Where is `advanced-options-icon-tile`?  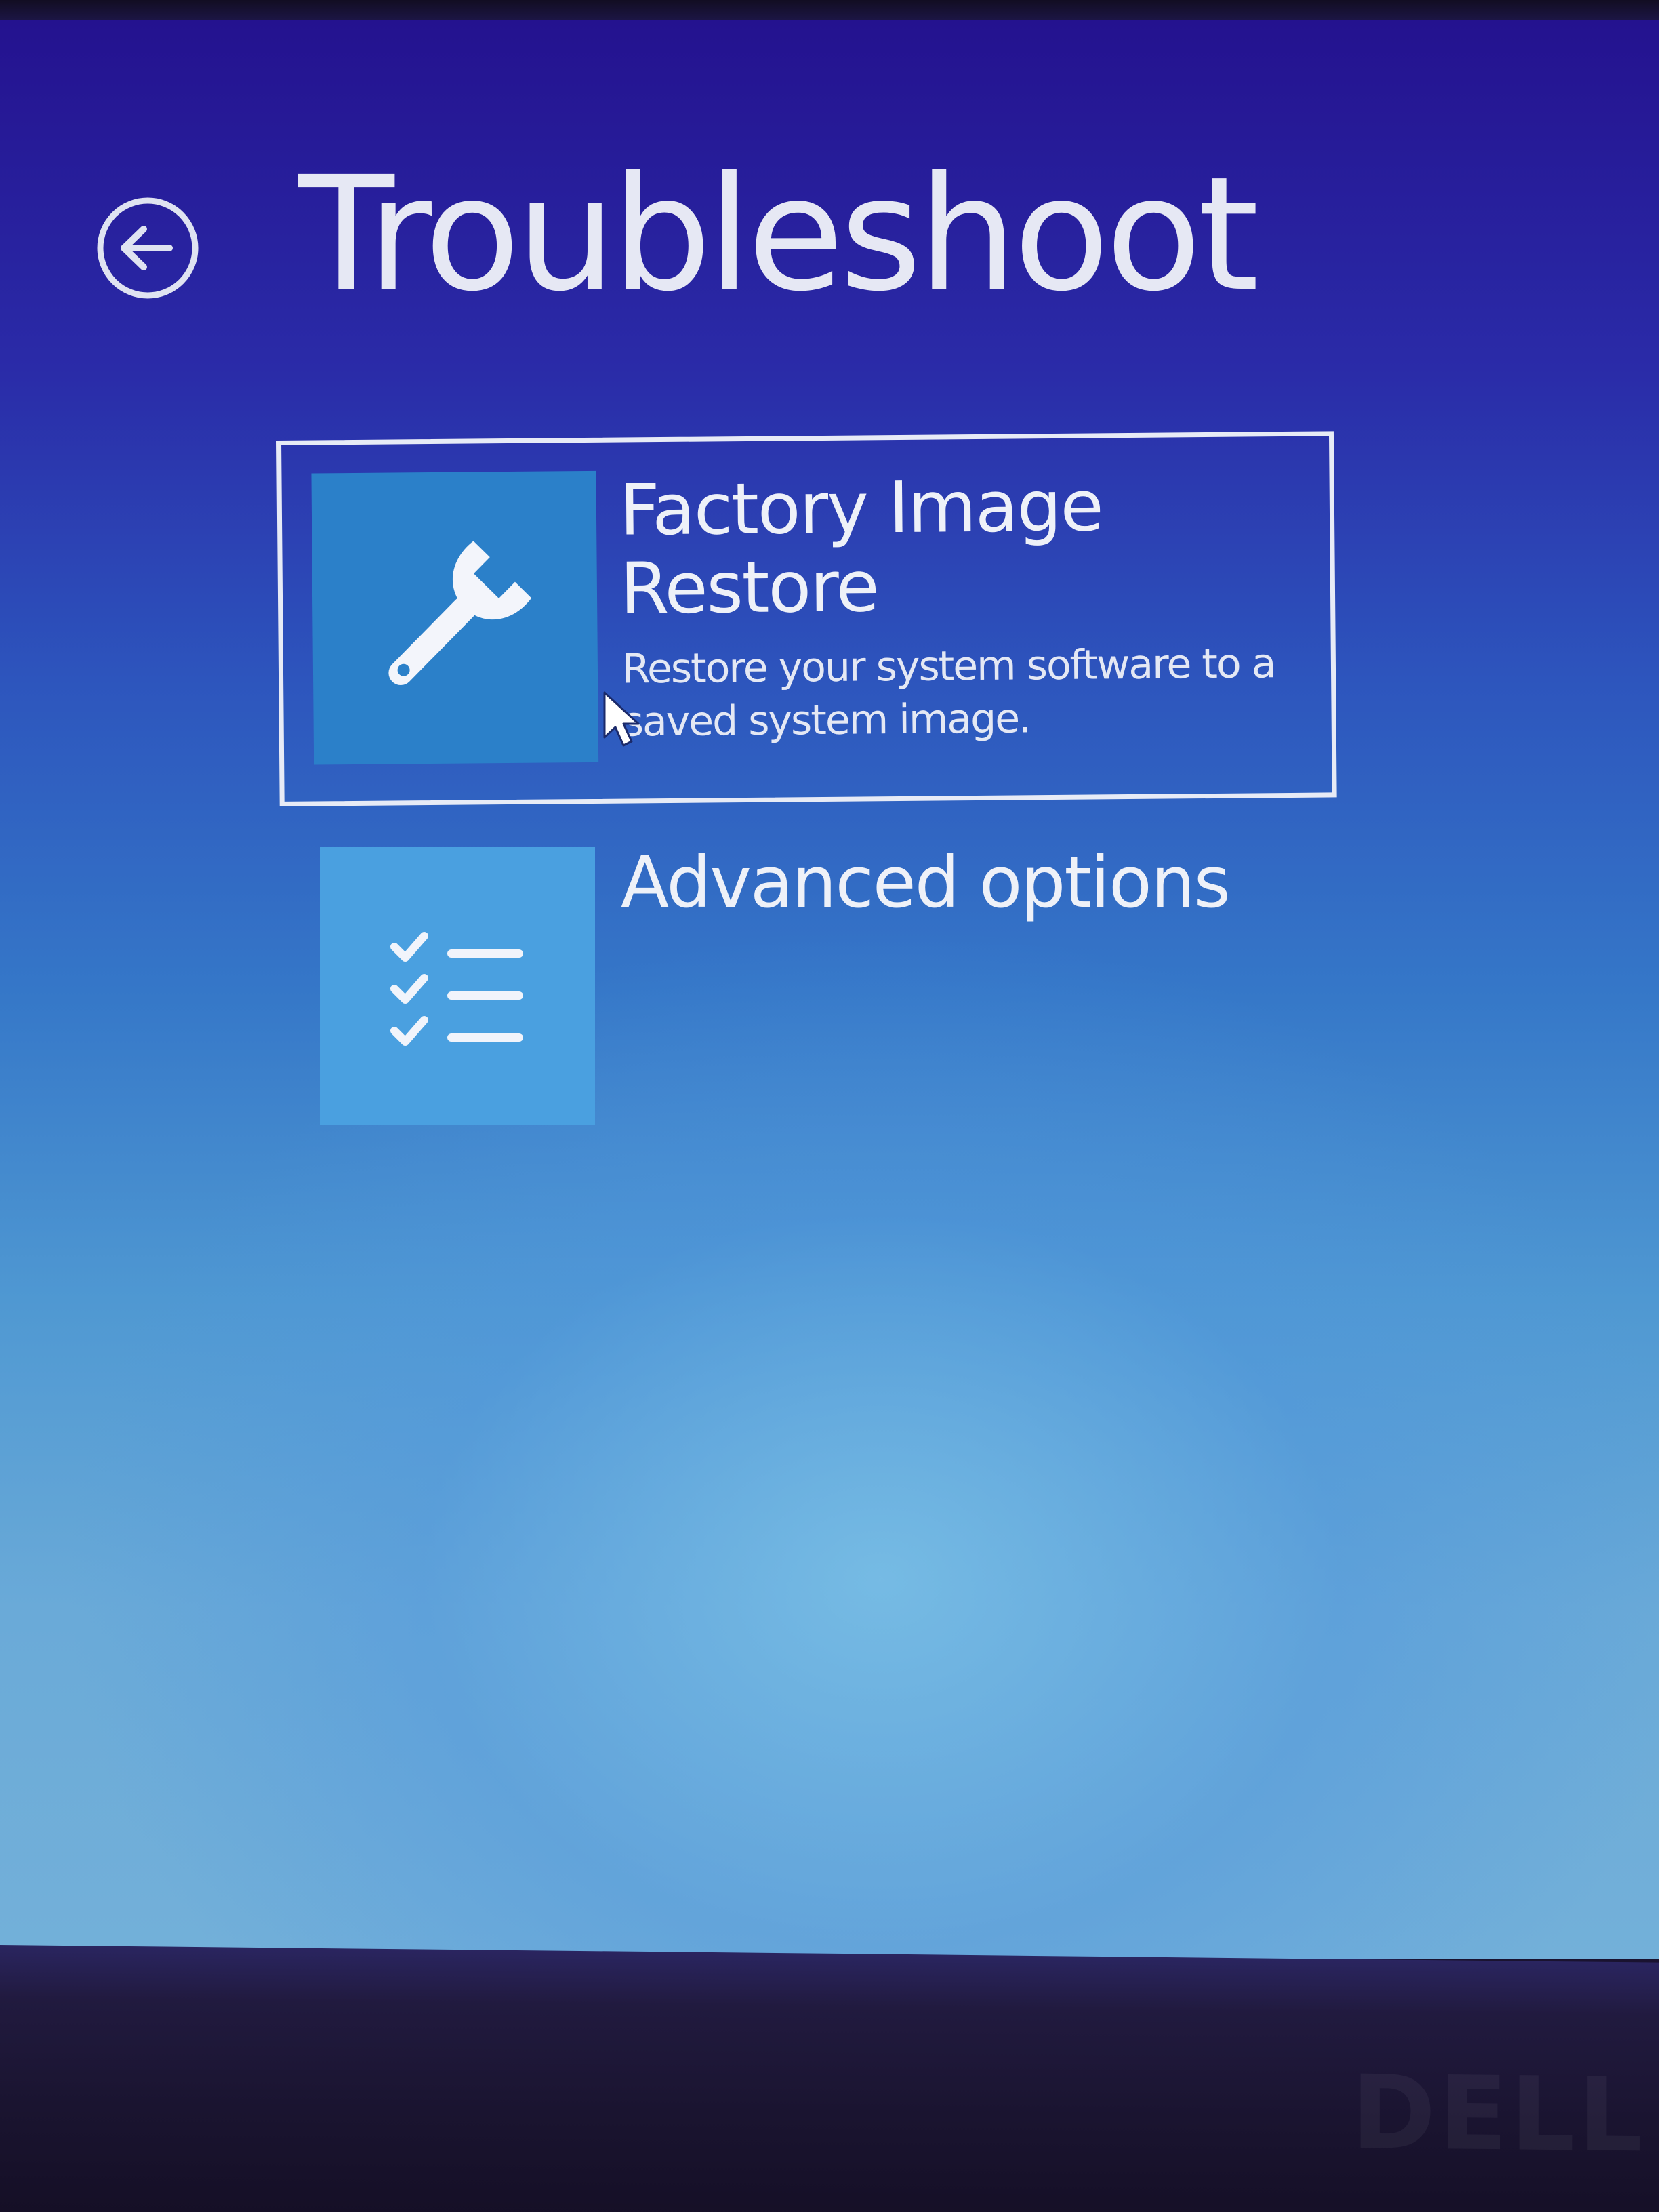 advanced-options-icon-tile is located at coordinates (457, 986).